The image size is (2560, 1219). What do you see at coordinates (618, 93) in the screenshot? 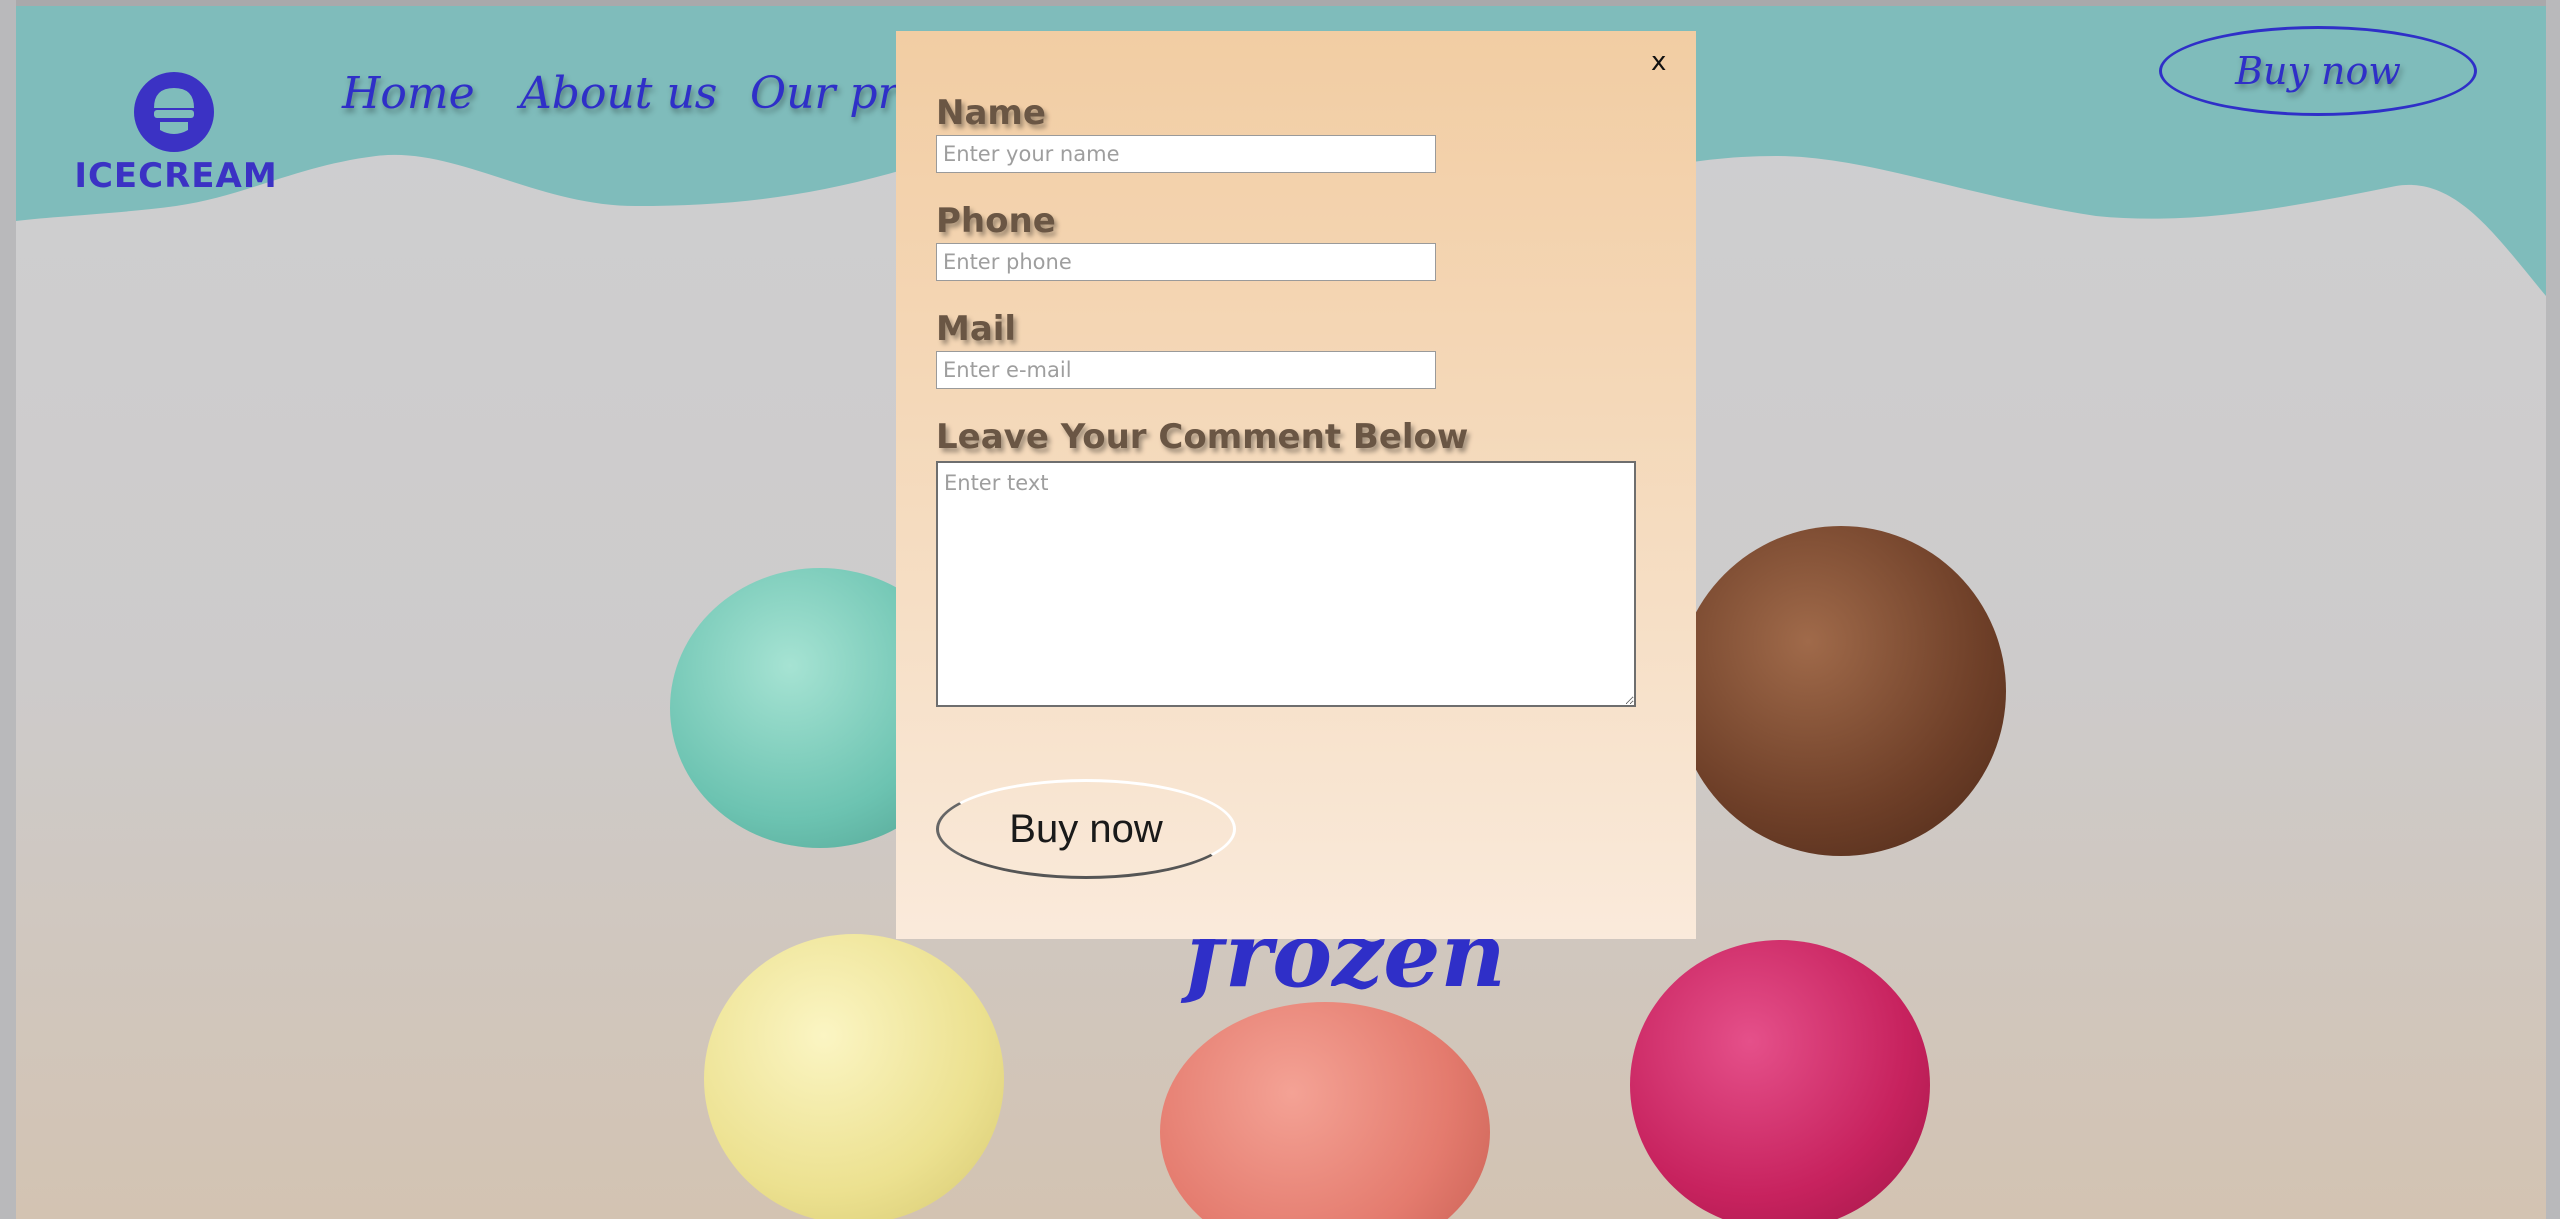
I see `nav-about-us: About us` at bounding box center [618, 93].